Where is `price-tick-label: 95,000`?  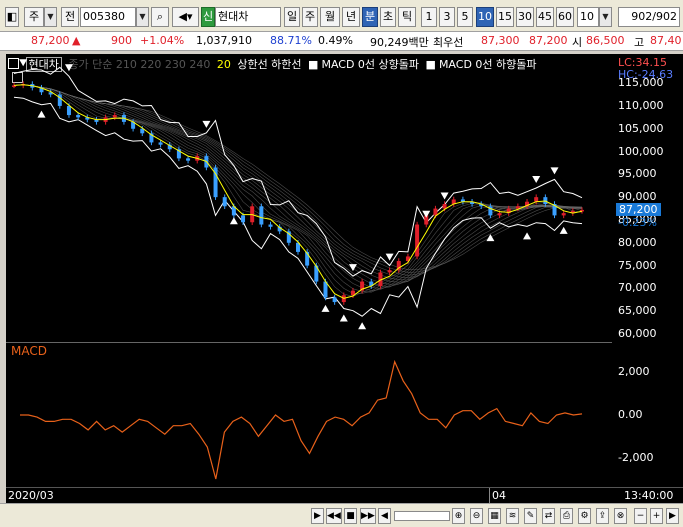
price-tick-label: 95,000 is located at coordinates (637, 174).